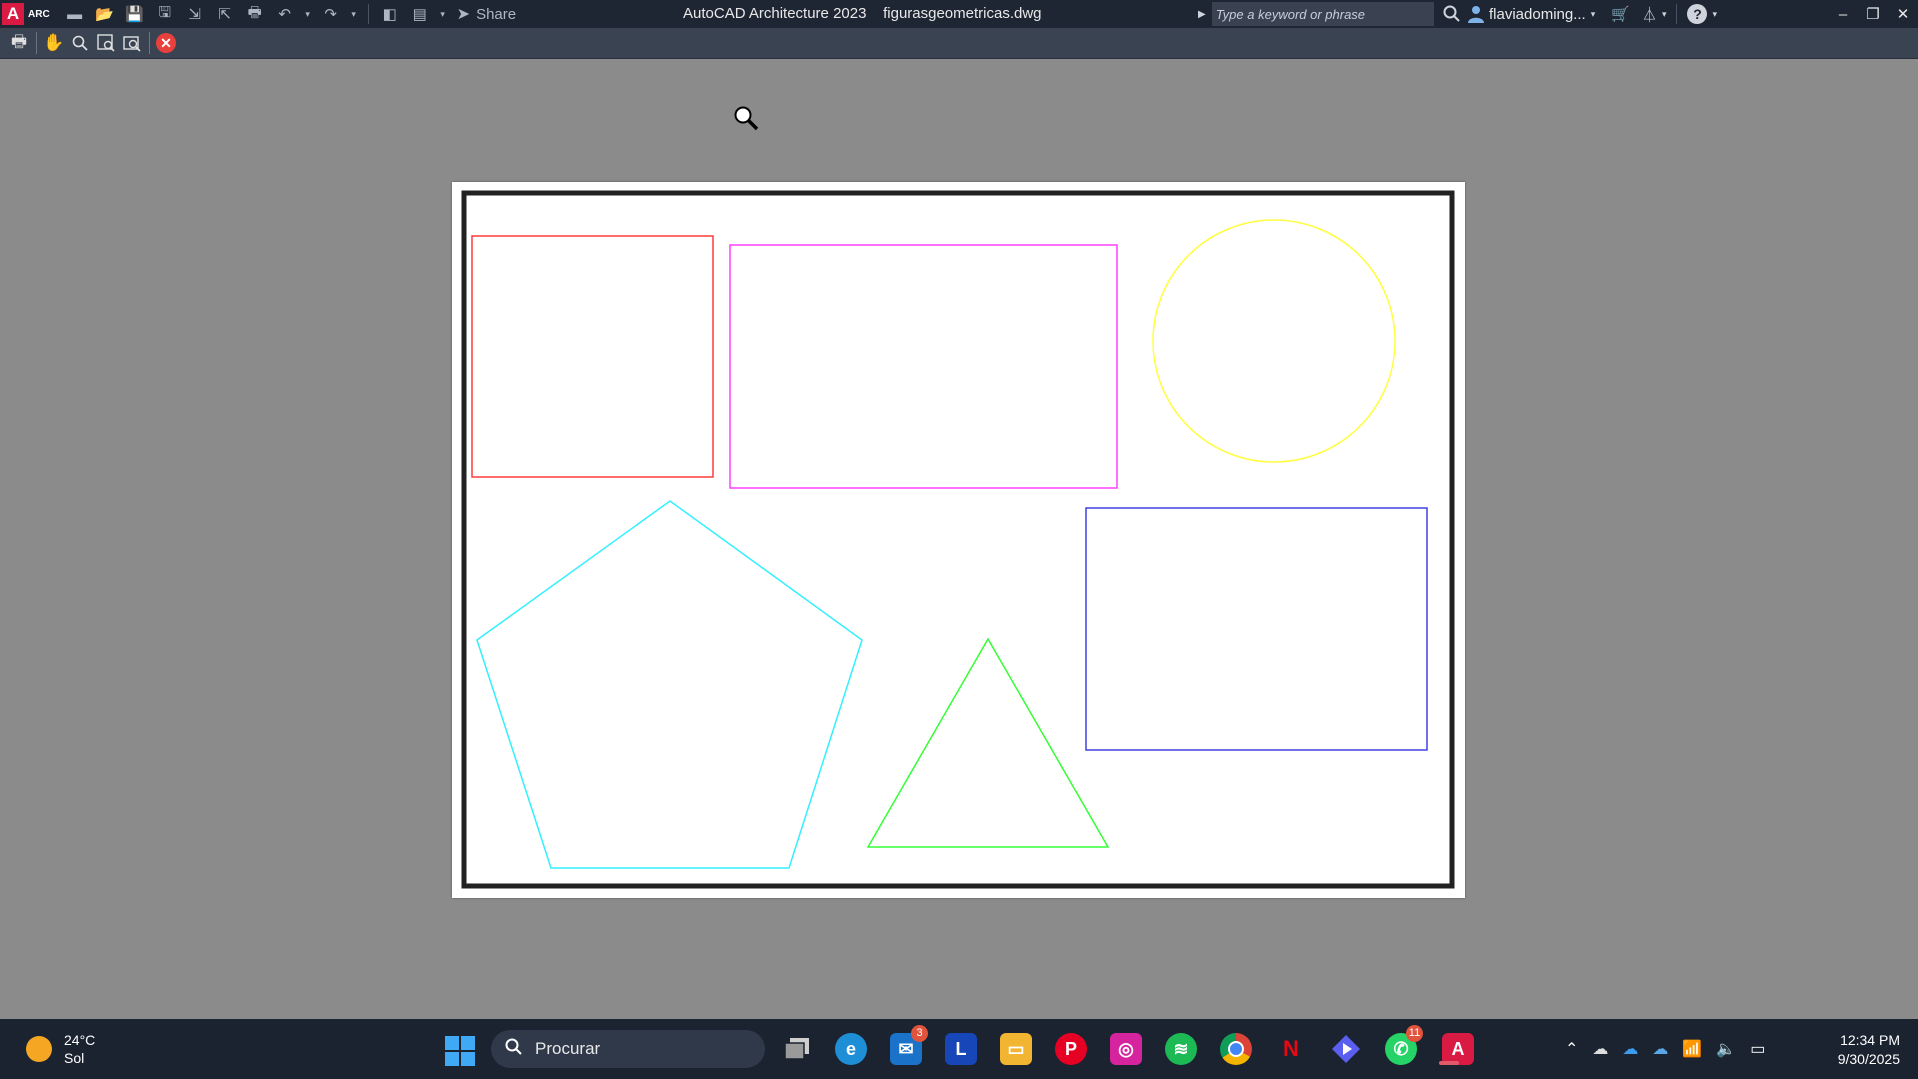  I want to click on chrome-icon, so click(1236, 1049).